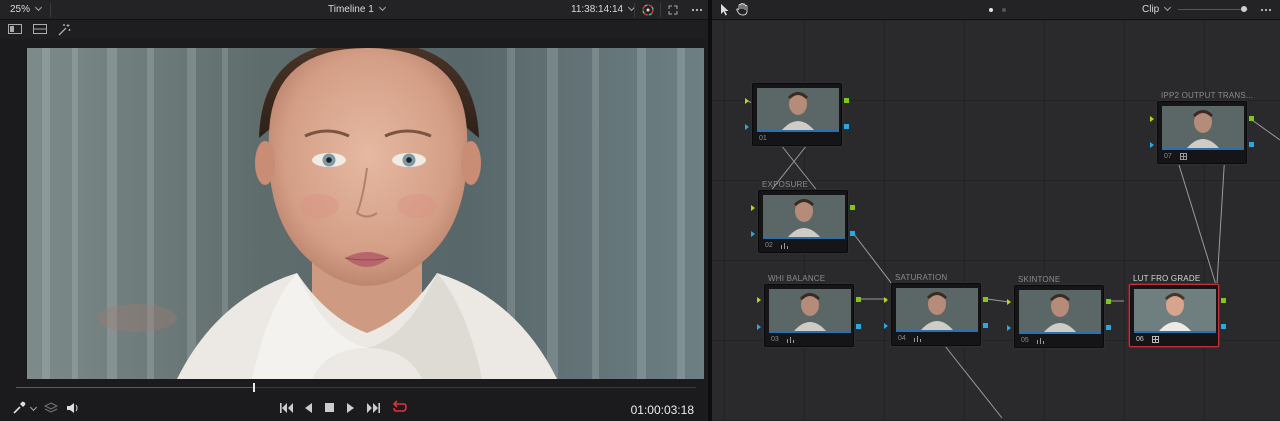 Image resolution: width=1280 pixels, height=421 pixels. I want to click on node-01: 01, so click(797, 114).